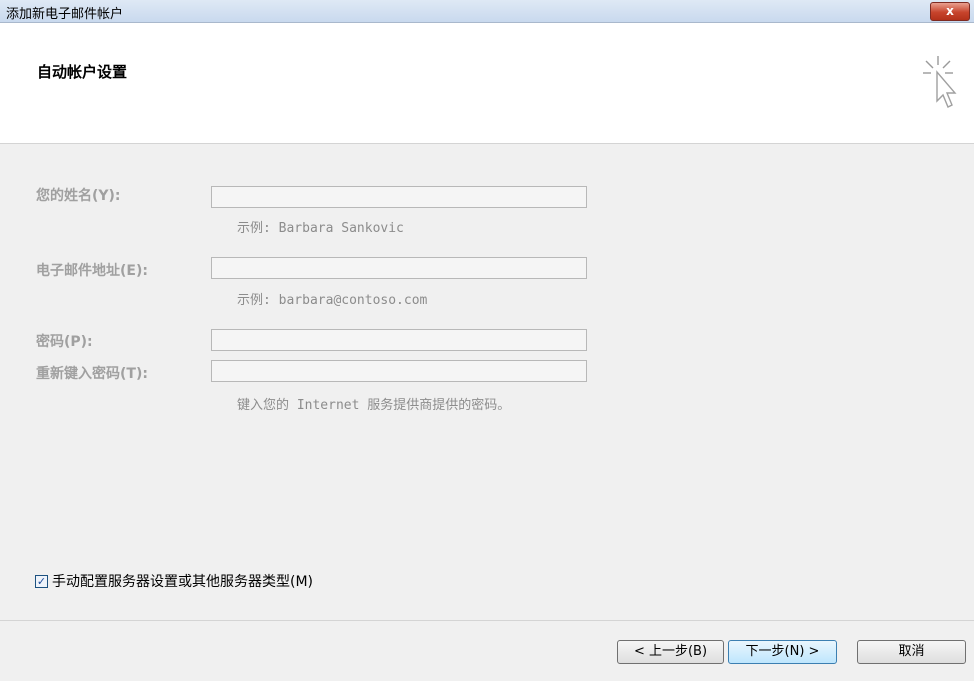 The height and width of the screenshot is (681, 974). Describe the element at coordinates (487, 11) in the screenshot. I see `title-bar: 添加新电子邮件帐户 x` at that location.